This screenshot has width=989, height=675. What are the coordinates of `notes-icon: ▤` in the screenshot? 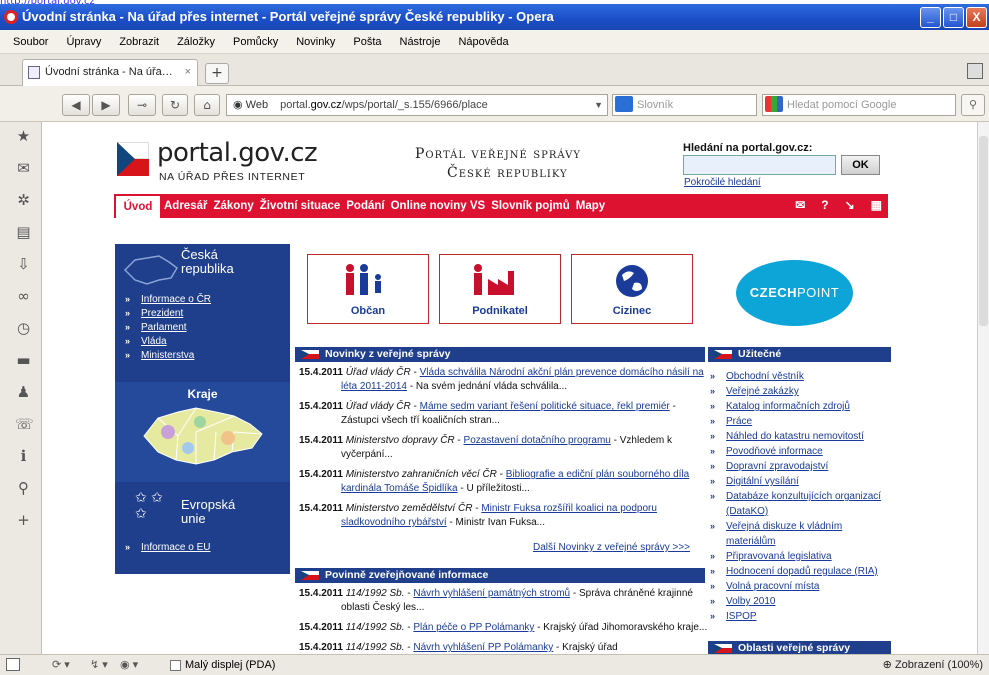 It's located at (23, 232).